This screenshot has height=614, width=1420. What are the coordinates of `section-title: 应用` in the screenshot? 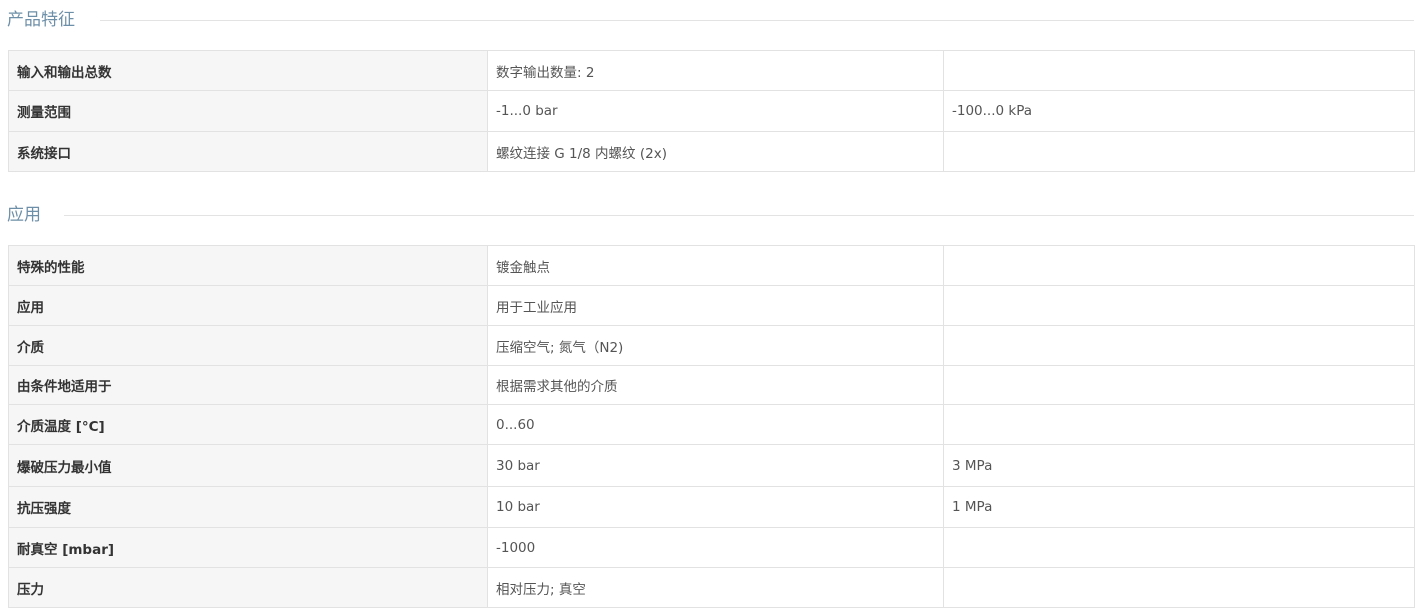 It's located at (33, 215).